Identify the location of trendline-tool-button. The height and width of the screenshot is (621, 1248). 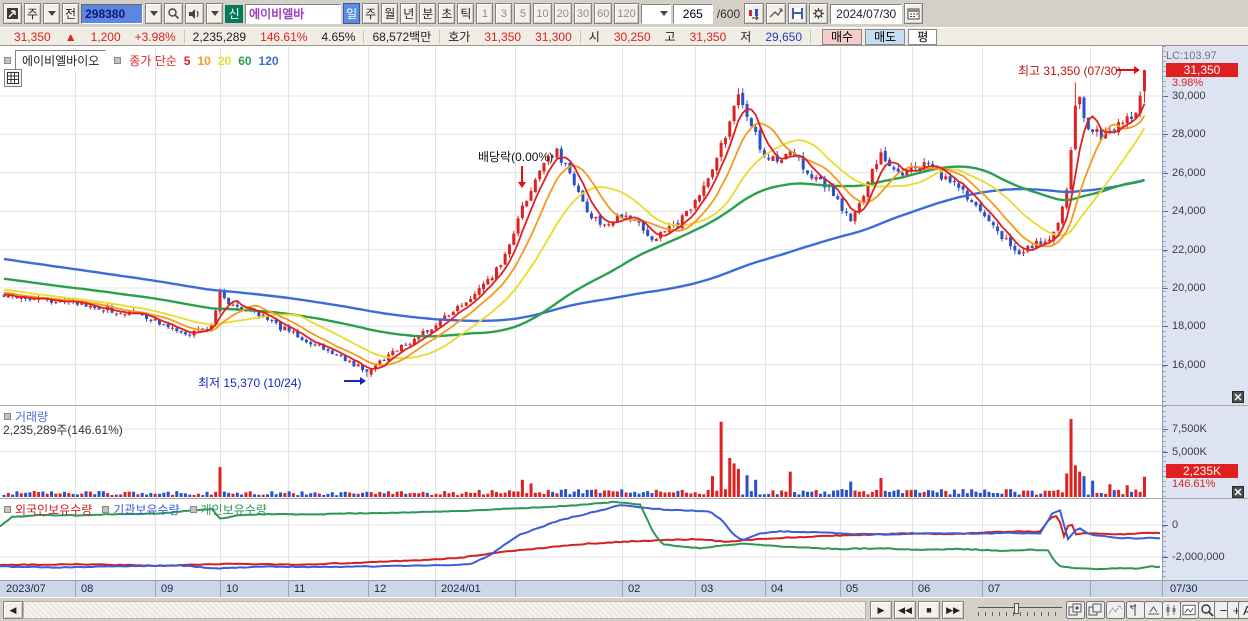
(776, 13).